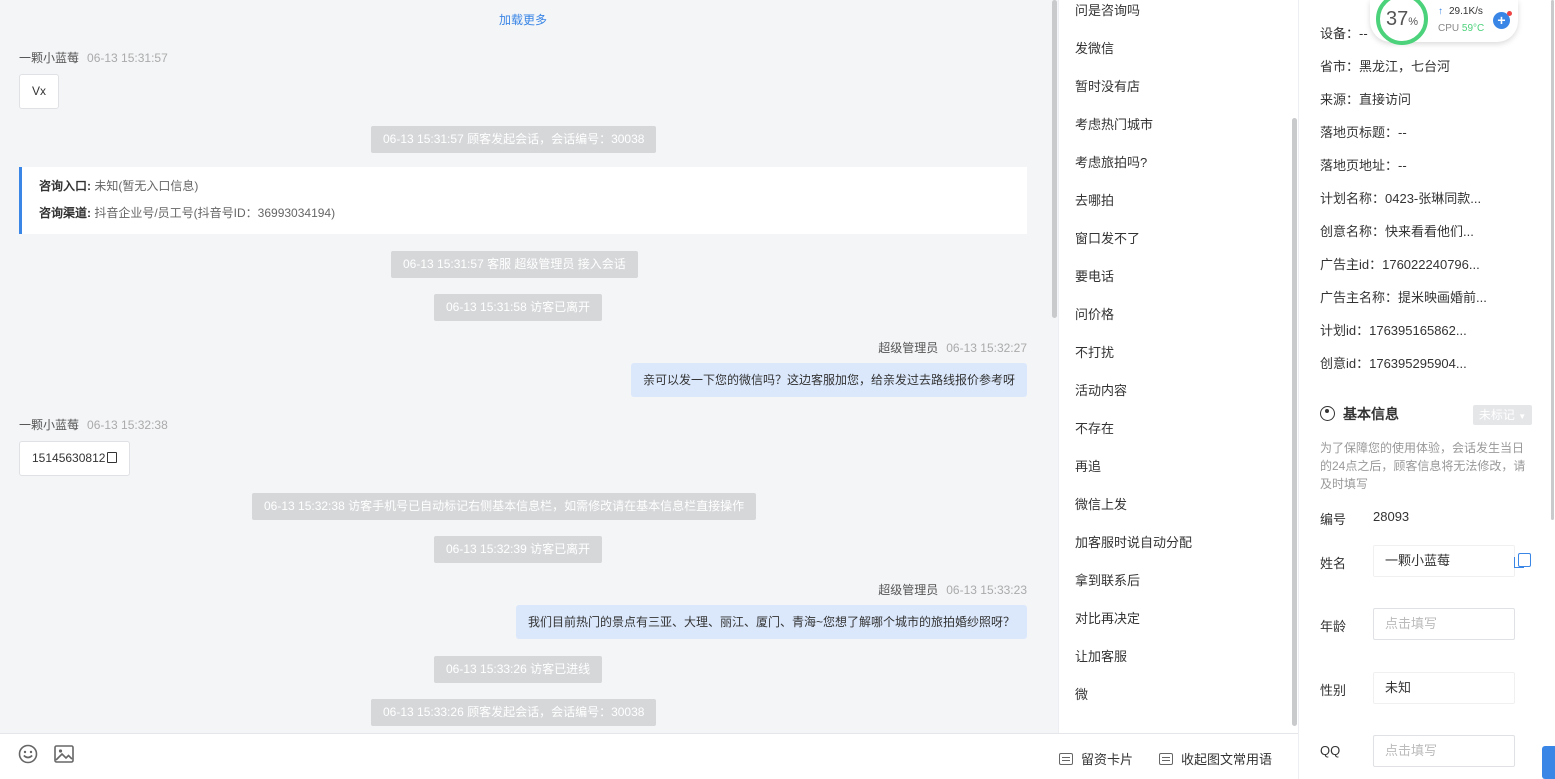  Describe the element at coordinates (1444, 22) in the screenshot. I see `system-monitor-widget: 37% ↑ 29.1K/s CPU 59°C +` at that location.